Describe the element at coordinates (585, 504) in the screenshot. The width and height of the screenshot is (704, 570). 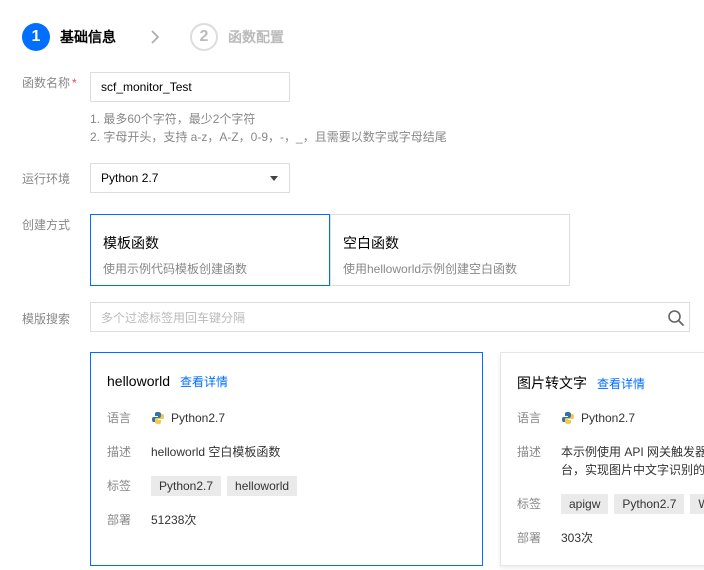
I see `tag: apigw` at that location.